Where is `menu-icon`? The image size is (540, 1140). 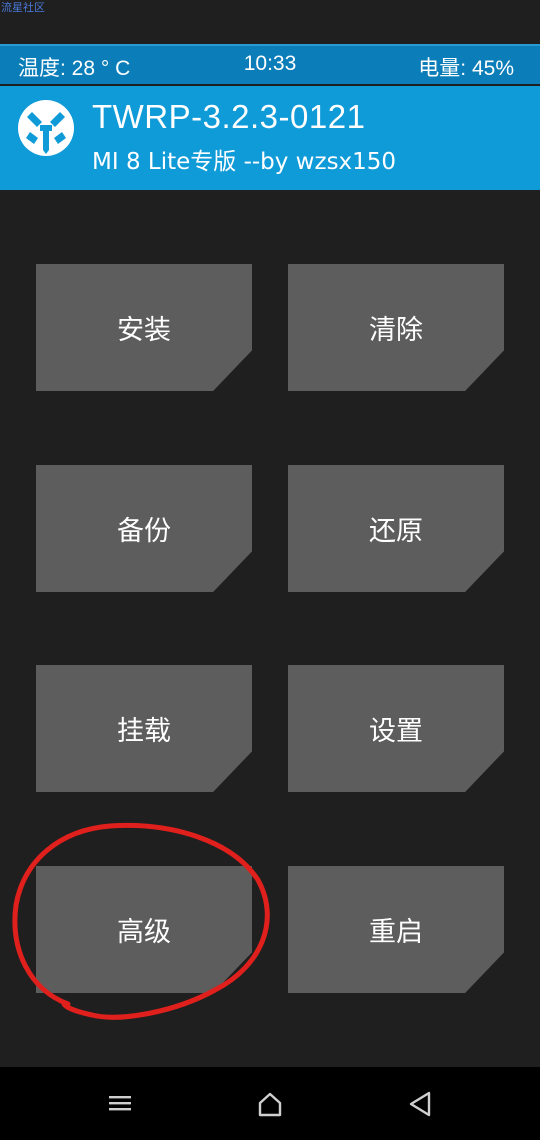
menu-icon is located at coordinates (120, 1104).